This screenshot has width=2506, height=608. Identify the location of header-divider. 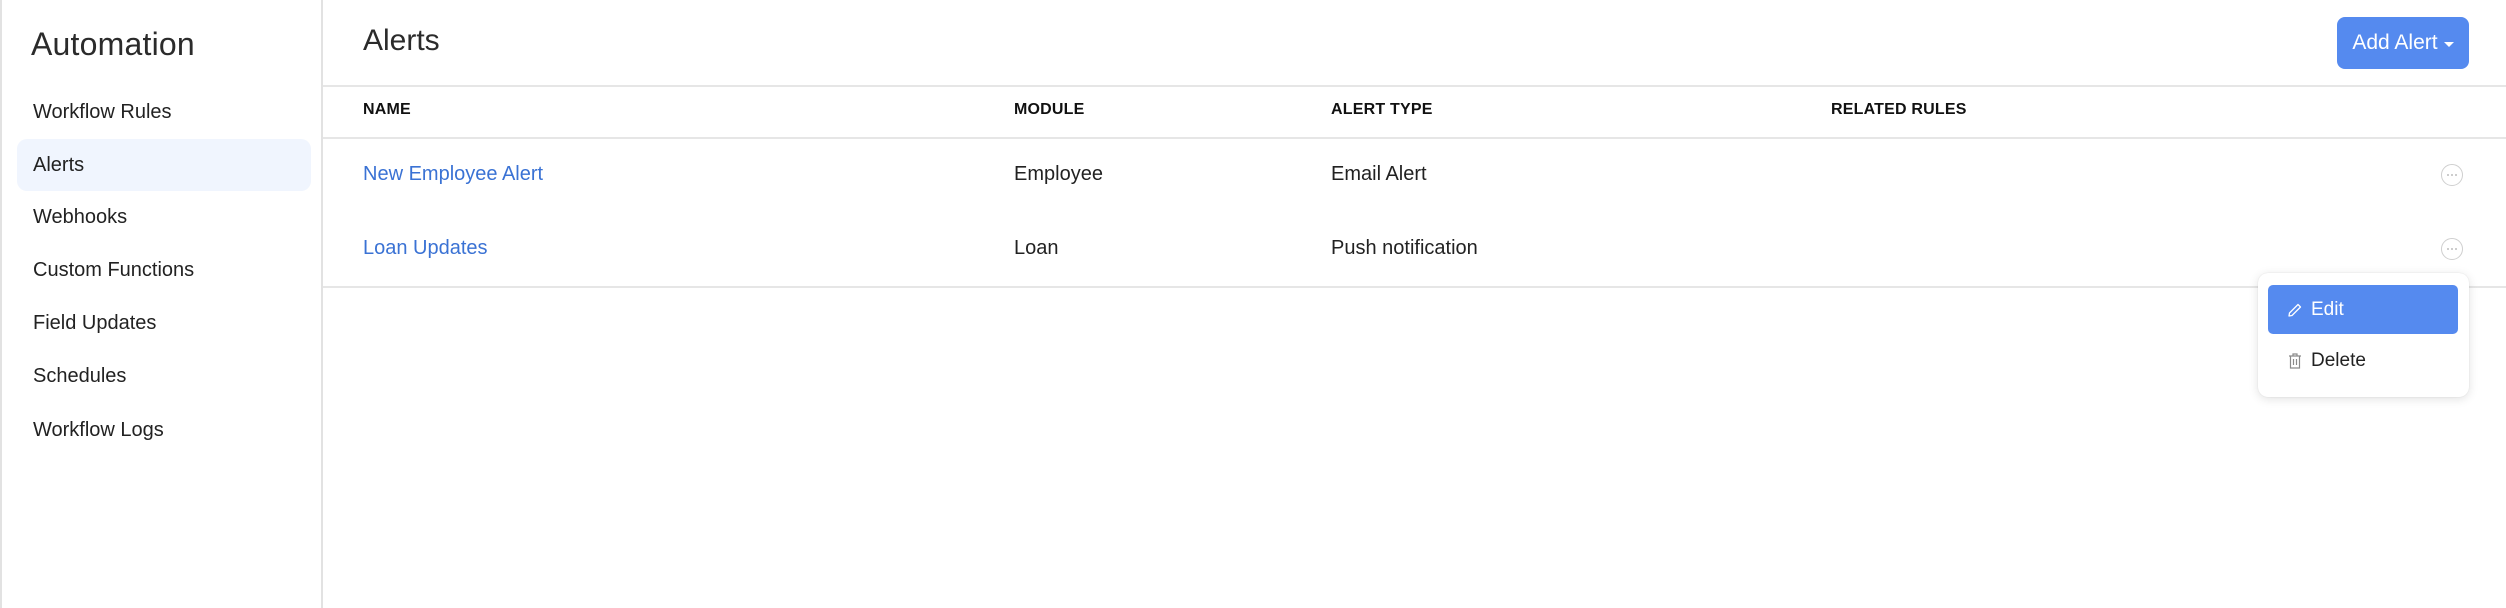
(1414, 86).